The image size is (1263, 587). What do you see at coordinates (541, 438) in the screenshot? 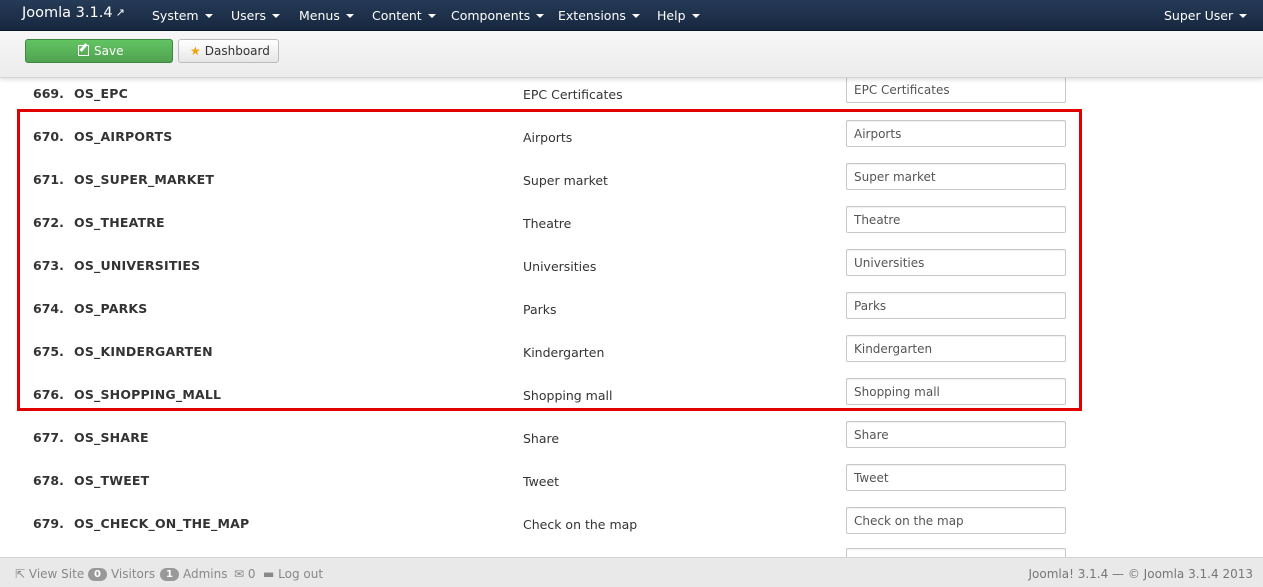
I see `original-text: Share` at bounding box center [541, 438].